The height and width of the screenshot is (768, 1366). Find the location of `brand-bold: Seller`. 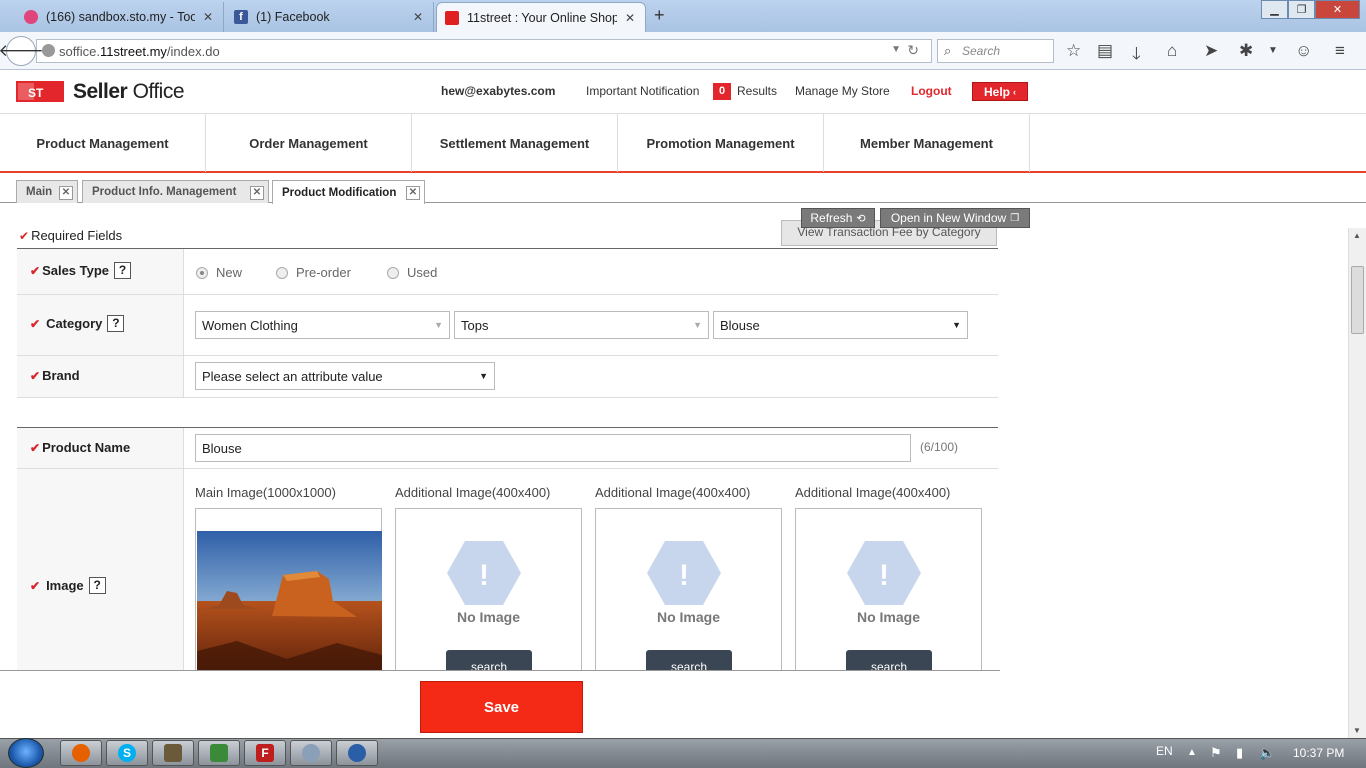

brand-bold: Seller is located at coordinates (100, 91).